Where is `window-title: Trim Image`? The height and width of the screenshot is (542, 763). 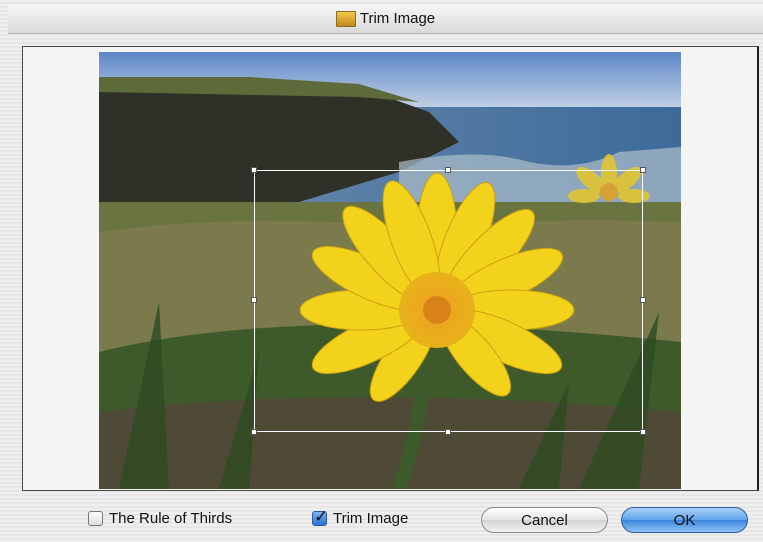 window-title: Trim Image is located at coordinates (397, 18).